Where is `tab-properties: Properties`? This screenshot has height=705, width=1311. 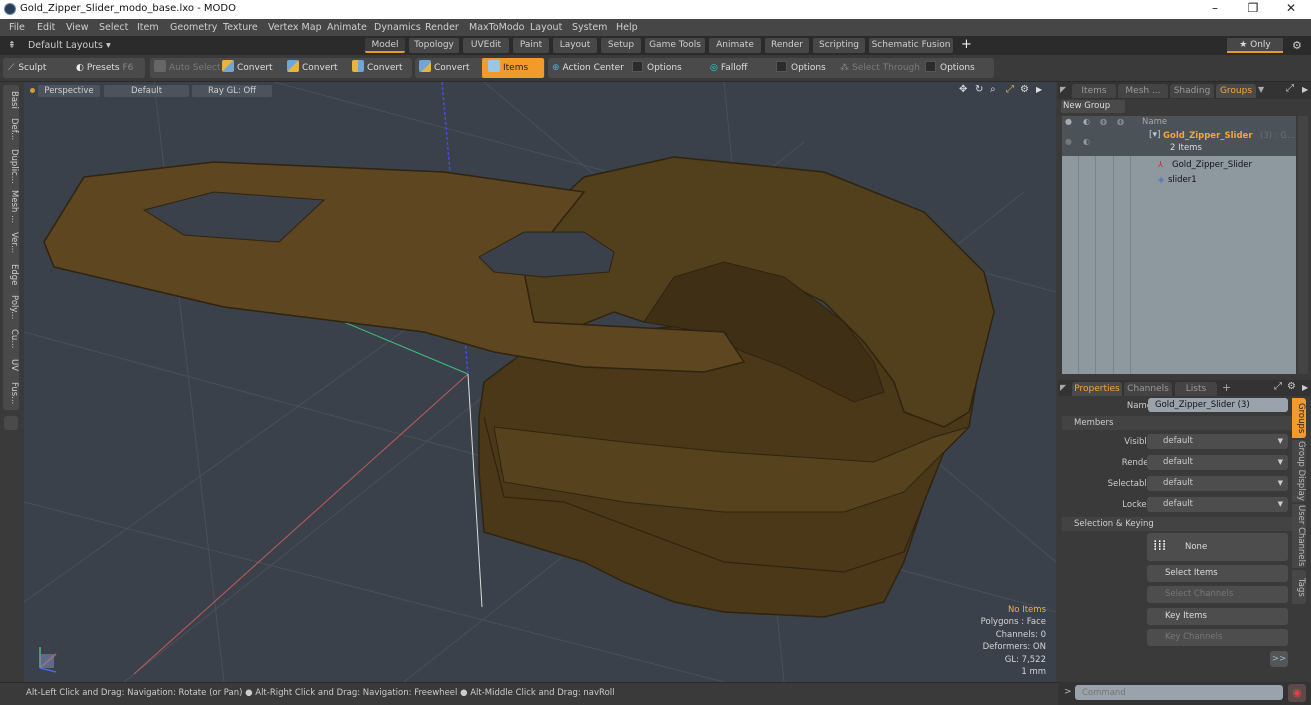
tab-properties: Properties is located at coordinates (1097, 389).